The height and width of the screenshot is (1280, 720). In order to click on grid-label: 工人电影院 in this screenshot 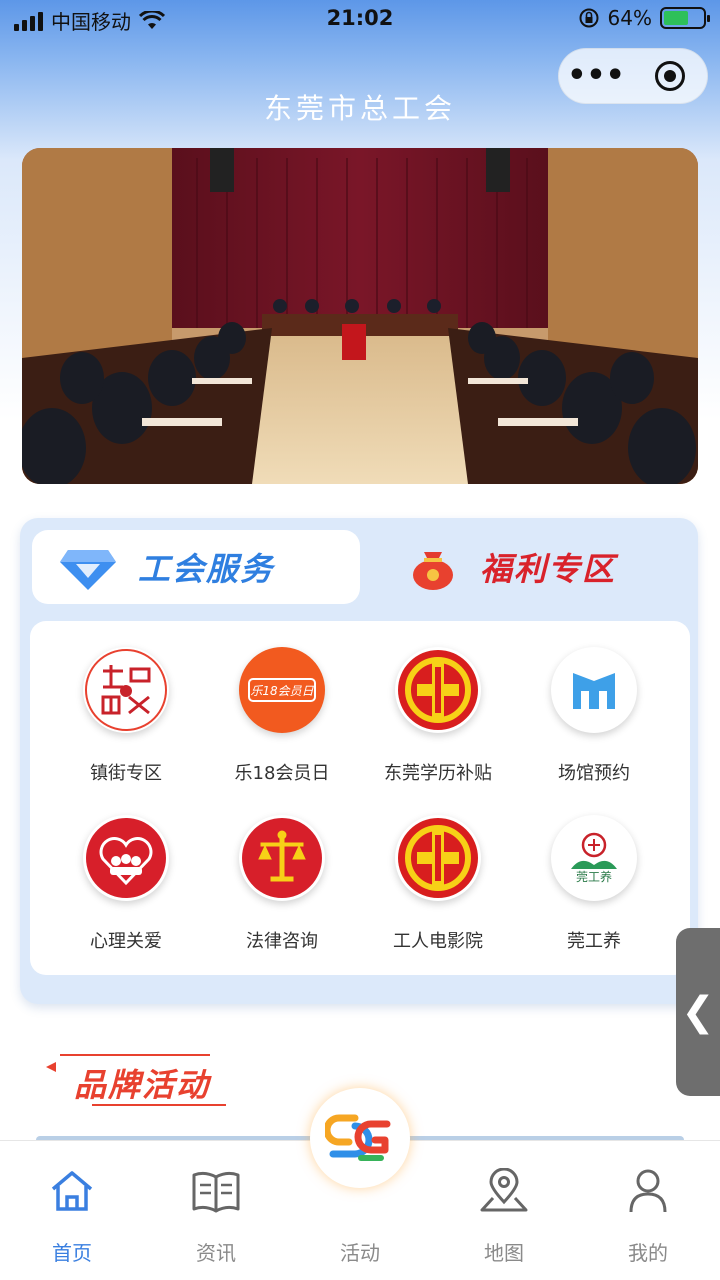, I will do `click(438, 941)`.